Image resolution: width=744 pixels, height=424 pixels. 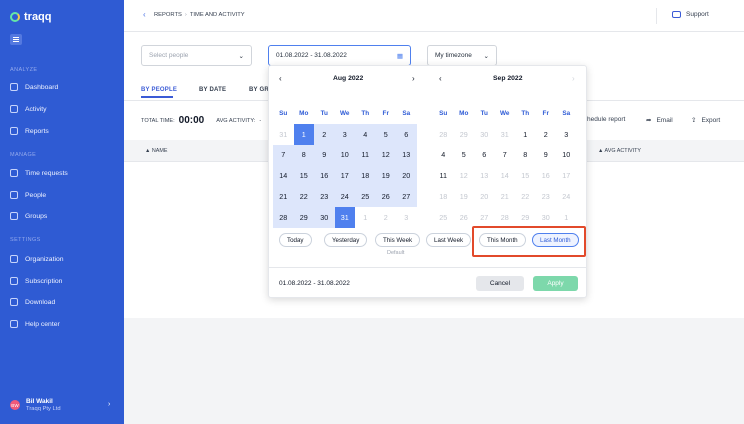 What do you see at coordinates (28, 195) in the screenshot?
I see `sidebar-item-people: People` at bounding box center [28, 195].